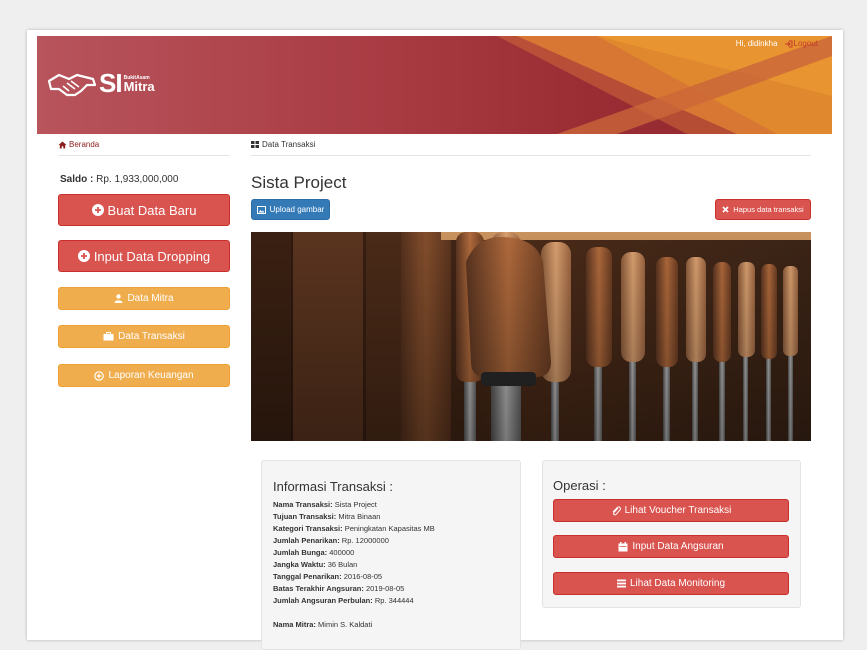  Describe the element at coordinates (389, 528) in the screenshot. I see `info-row-value: Peningkatan Kapasitas MB` at that location.